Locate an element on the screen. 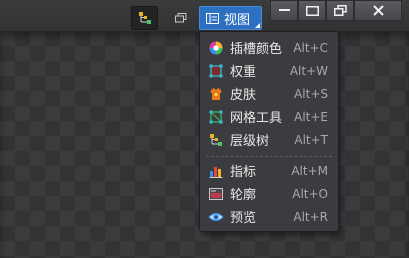 The image size is (409, 258). menu-item-label: 网格工具 is located at coordinates (256, 118).